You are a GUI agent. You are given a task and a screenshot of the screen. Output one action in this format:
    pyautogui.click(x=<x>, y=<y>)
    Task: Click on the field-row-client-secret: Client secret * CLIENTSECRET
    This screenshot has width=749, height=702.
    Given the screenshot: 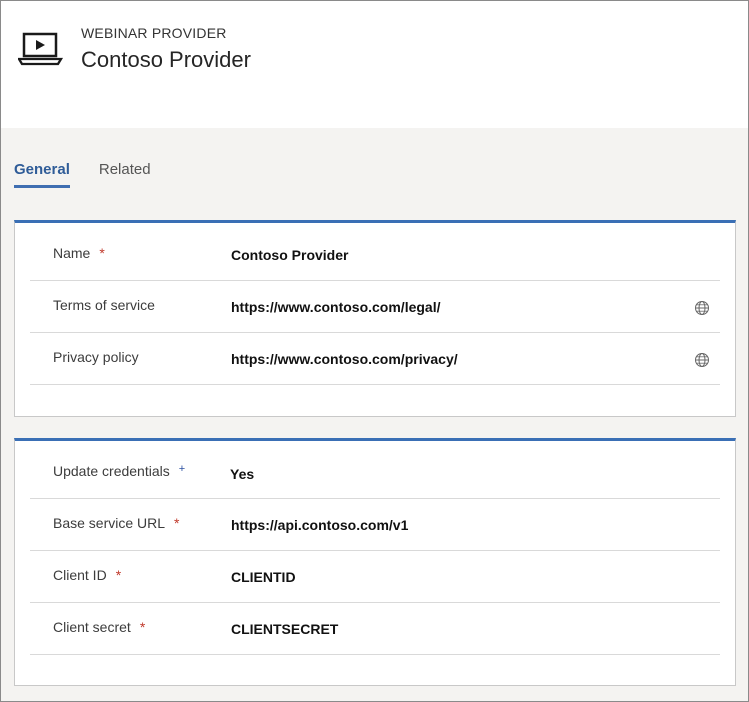 What is the action you would take?
    pyautogui.click(x=375, y=629)
    